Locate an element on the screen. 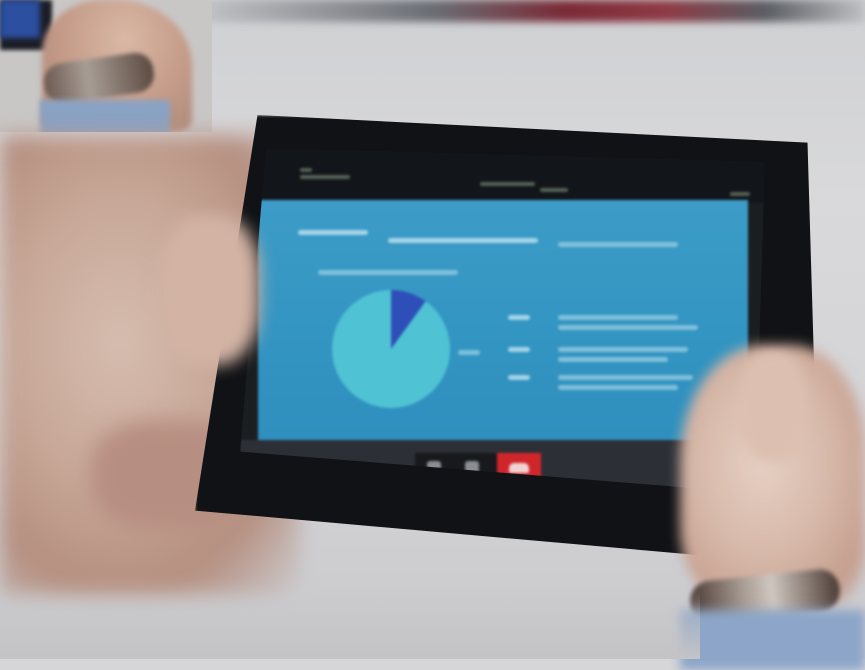  end-call-icon is located at coordinates (519, 468).